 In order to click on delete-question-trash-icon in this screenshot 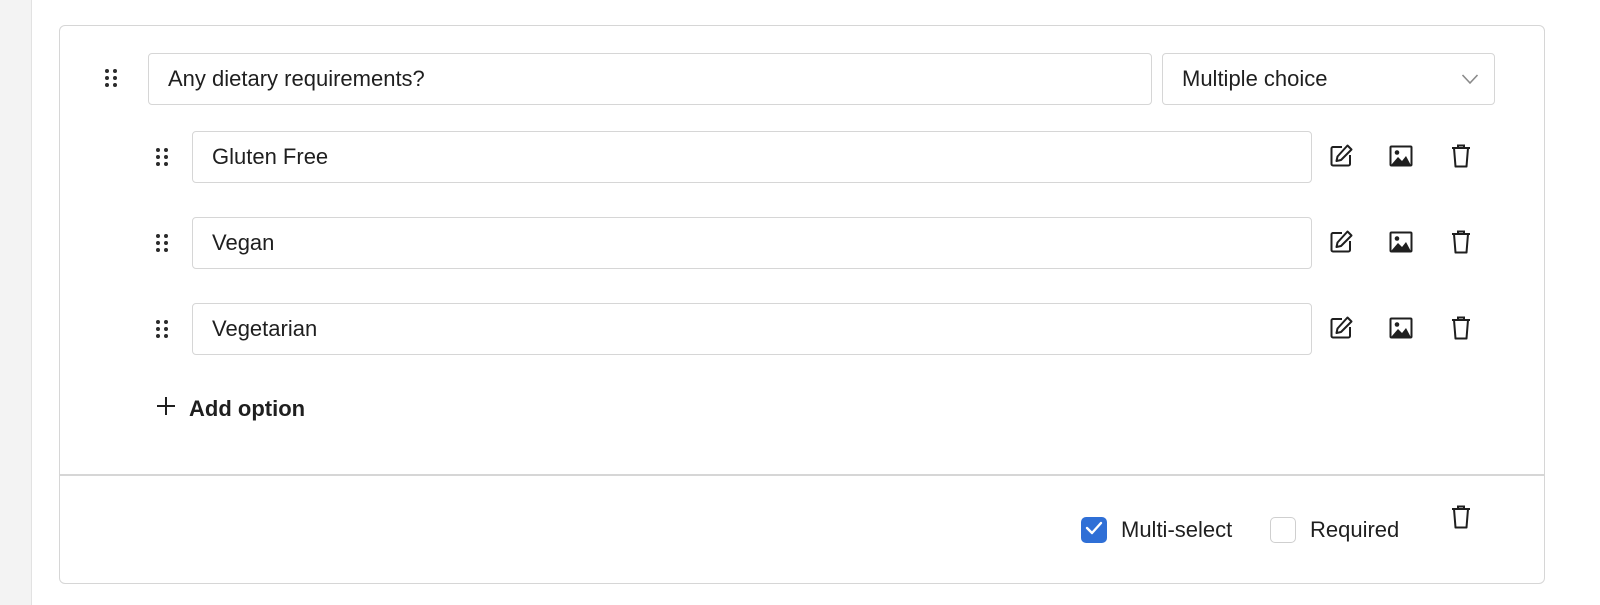, I will do `click(1461, 517)`.